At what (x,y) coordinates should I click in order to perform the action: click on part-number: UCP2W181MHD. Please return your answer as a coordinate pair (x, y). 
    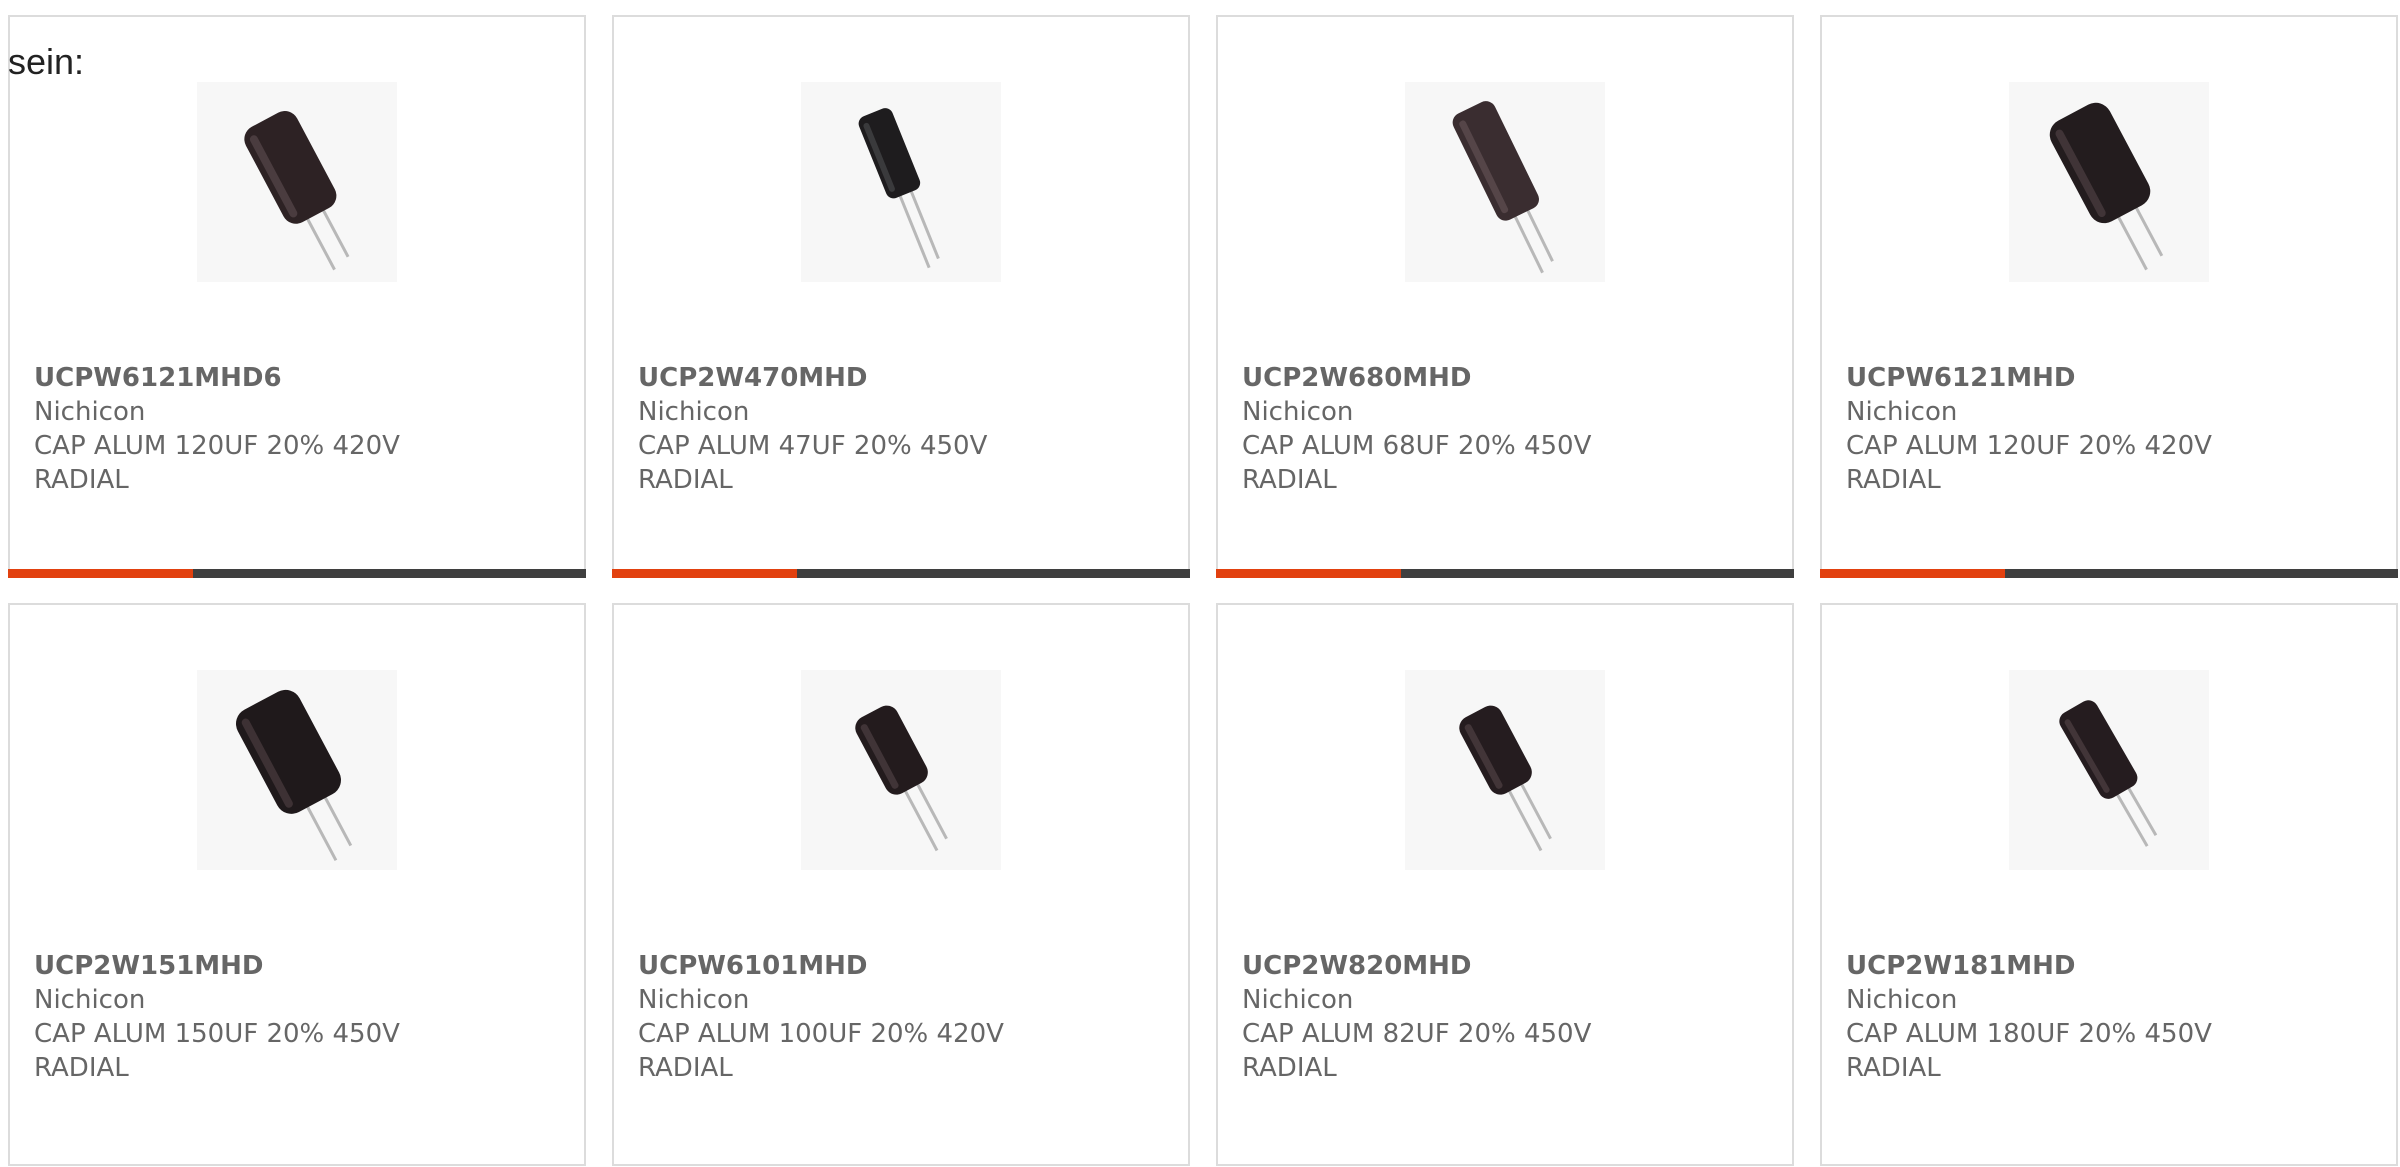
    Looking at the image, I should click on (2029, 966).